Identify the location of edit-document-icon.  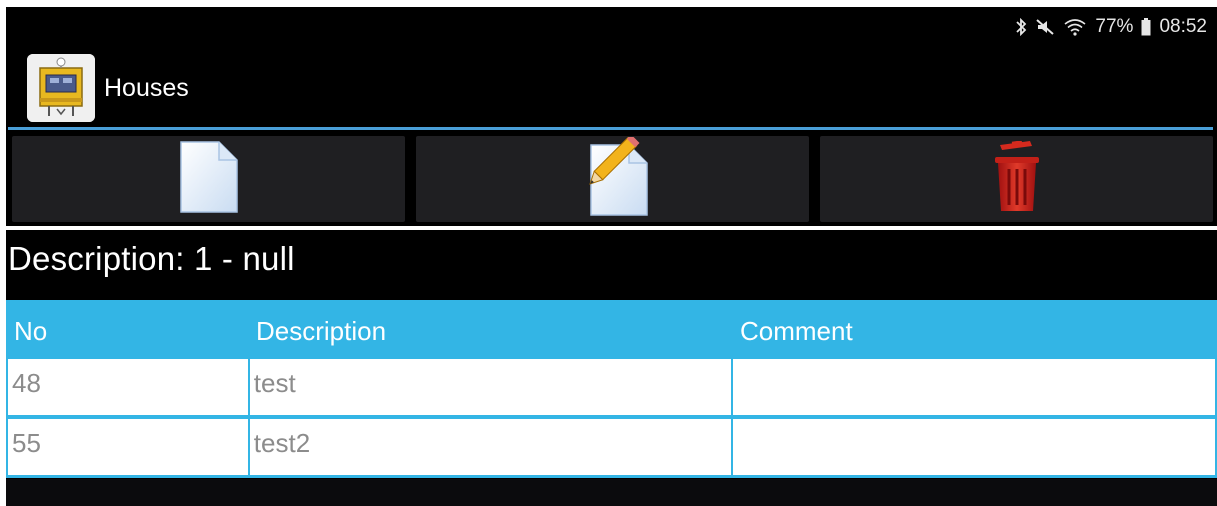
(613, 177).